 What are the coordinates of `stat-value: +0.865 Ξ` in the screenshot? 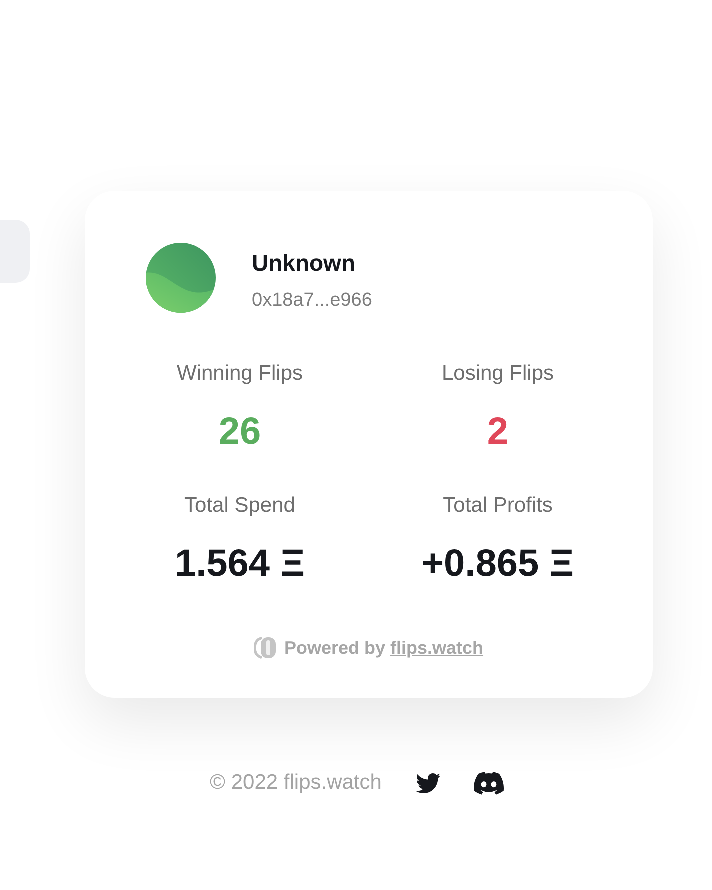 It's located at (498, 564).